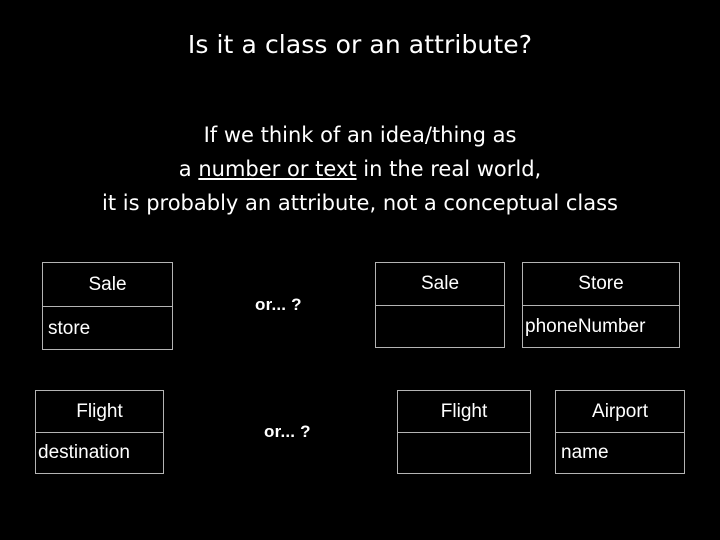 Image resolution: width=720 pixels, height=540 pixels. What do you see at coordinates (278, 304) in the screenshot?
I see `connector-label-or-1: or... ?` at bounding box center [278, 304].